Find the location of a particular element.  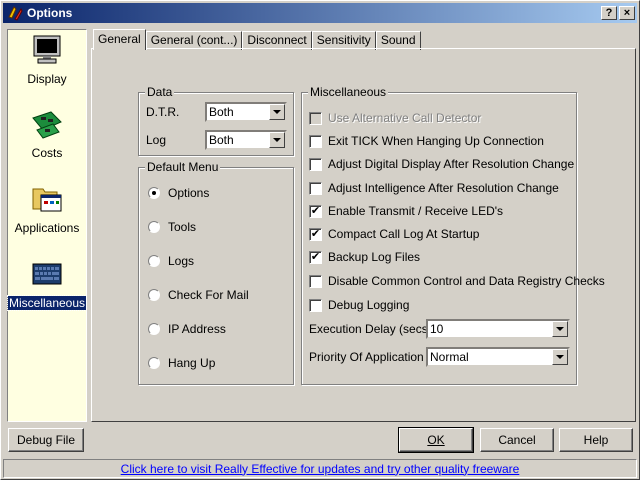

data-group: Data D.T.R. Both Log Both is located at coordinates (216, 120).